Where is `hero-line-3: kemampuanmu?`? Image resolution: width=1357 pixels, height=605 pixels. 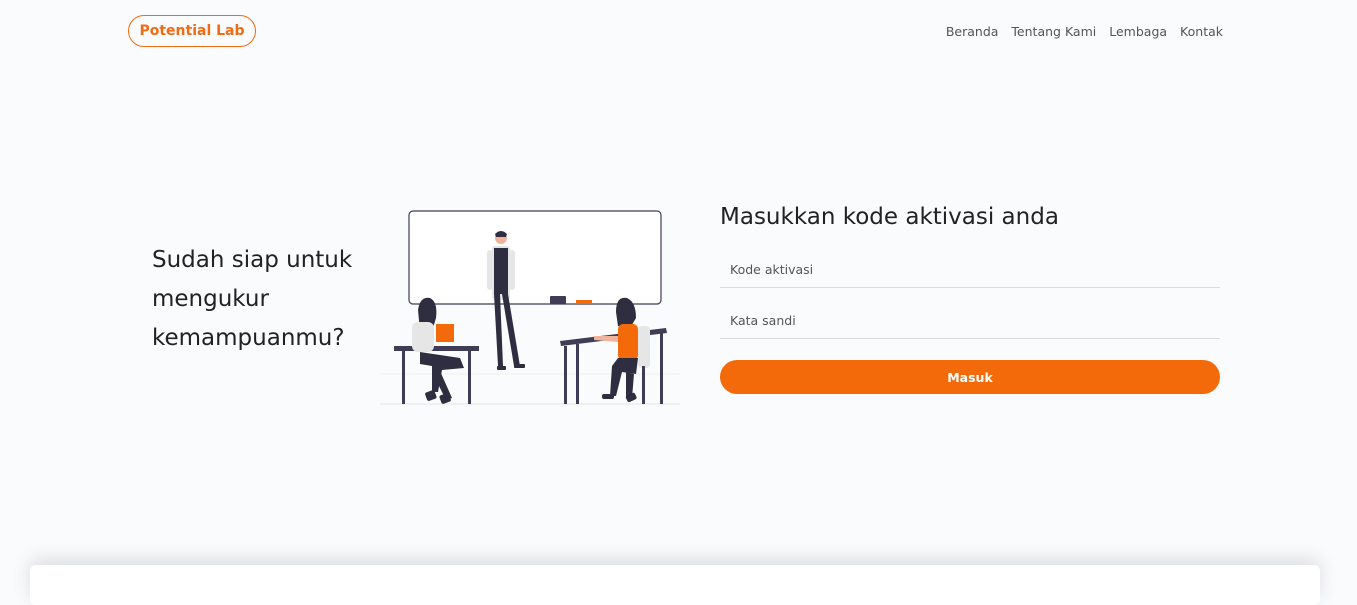
hero-line-3: kemampuanmu? is located at coordinates (248, 338).